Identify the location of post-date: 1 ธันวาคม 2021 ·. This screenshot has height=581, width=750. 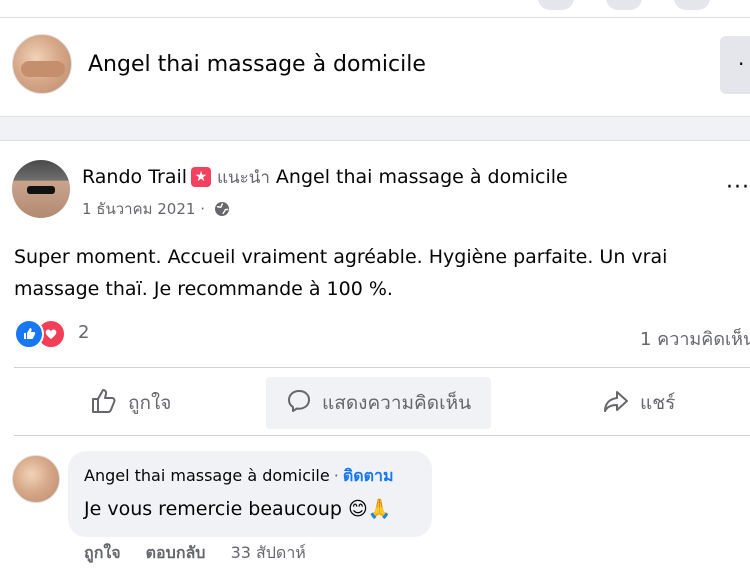
(143, 209).